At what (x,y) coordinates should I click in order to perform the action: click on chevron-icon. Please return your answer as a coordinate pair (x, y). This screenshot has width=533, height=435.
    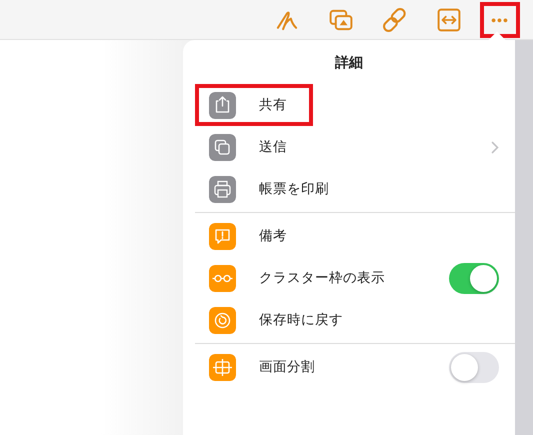
    Looking at the image, I should click on (495, 147).